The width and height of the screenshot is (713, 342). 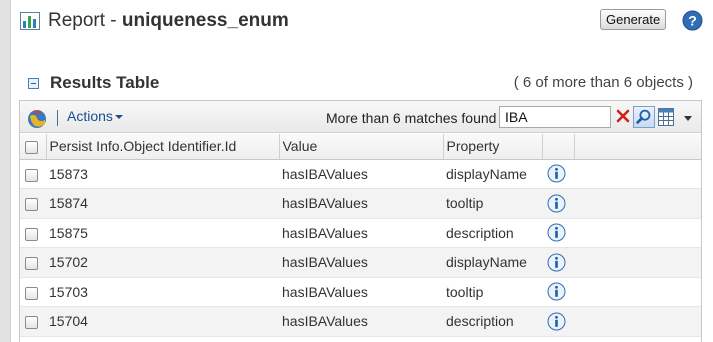 What do you see at coordinates (633, 19) in the screenshot?
I see `generate-button: Generate` at bounding box center [633, 19].